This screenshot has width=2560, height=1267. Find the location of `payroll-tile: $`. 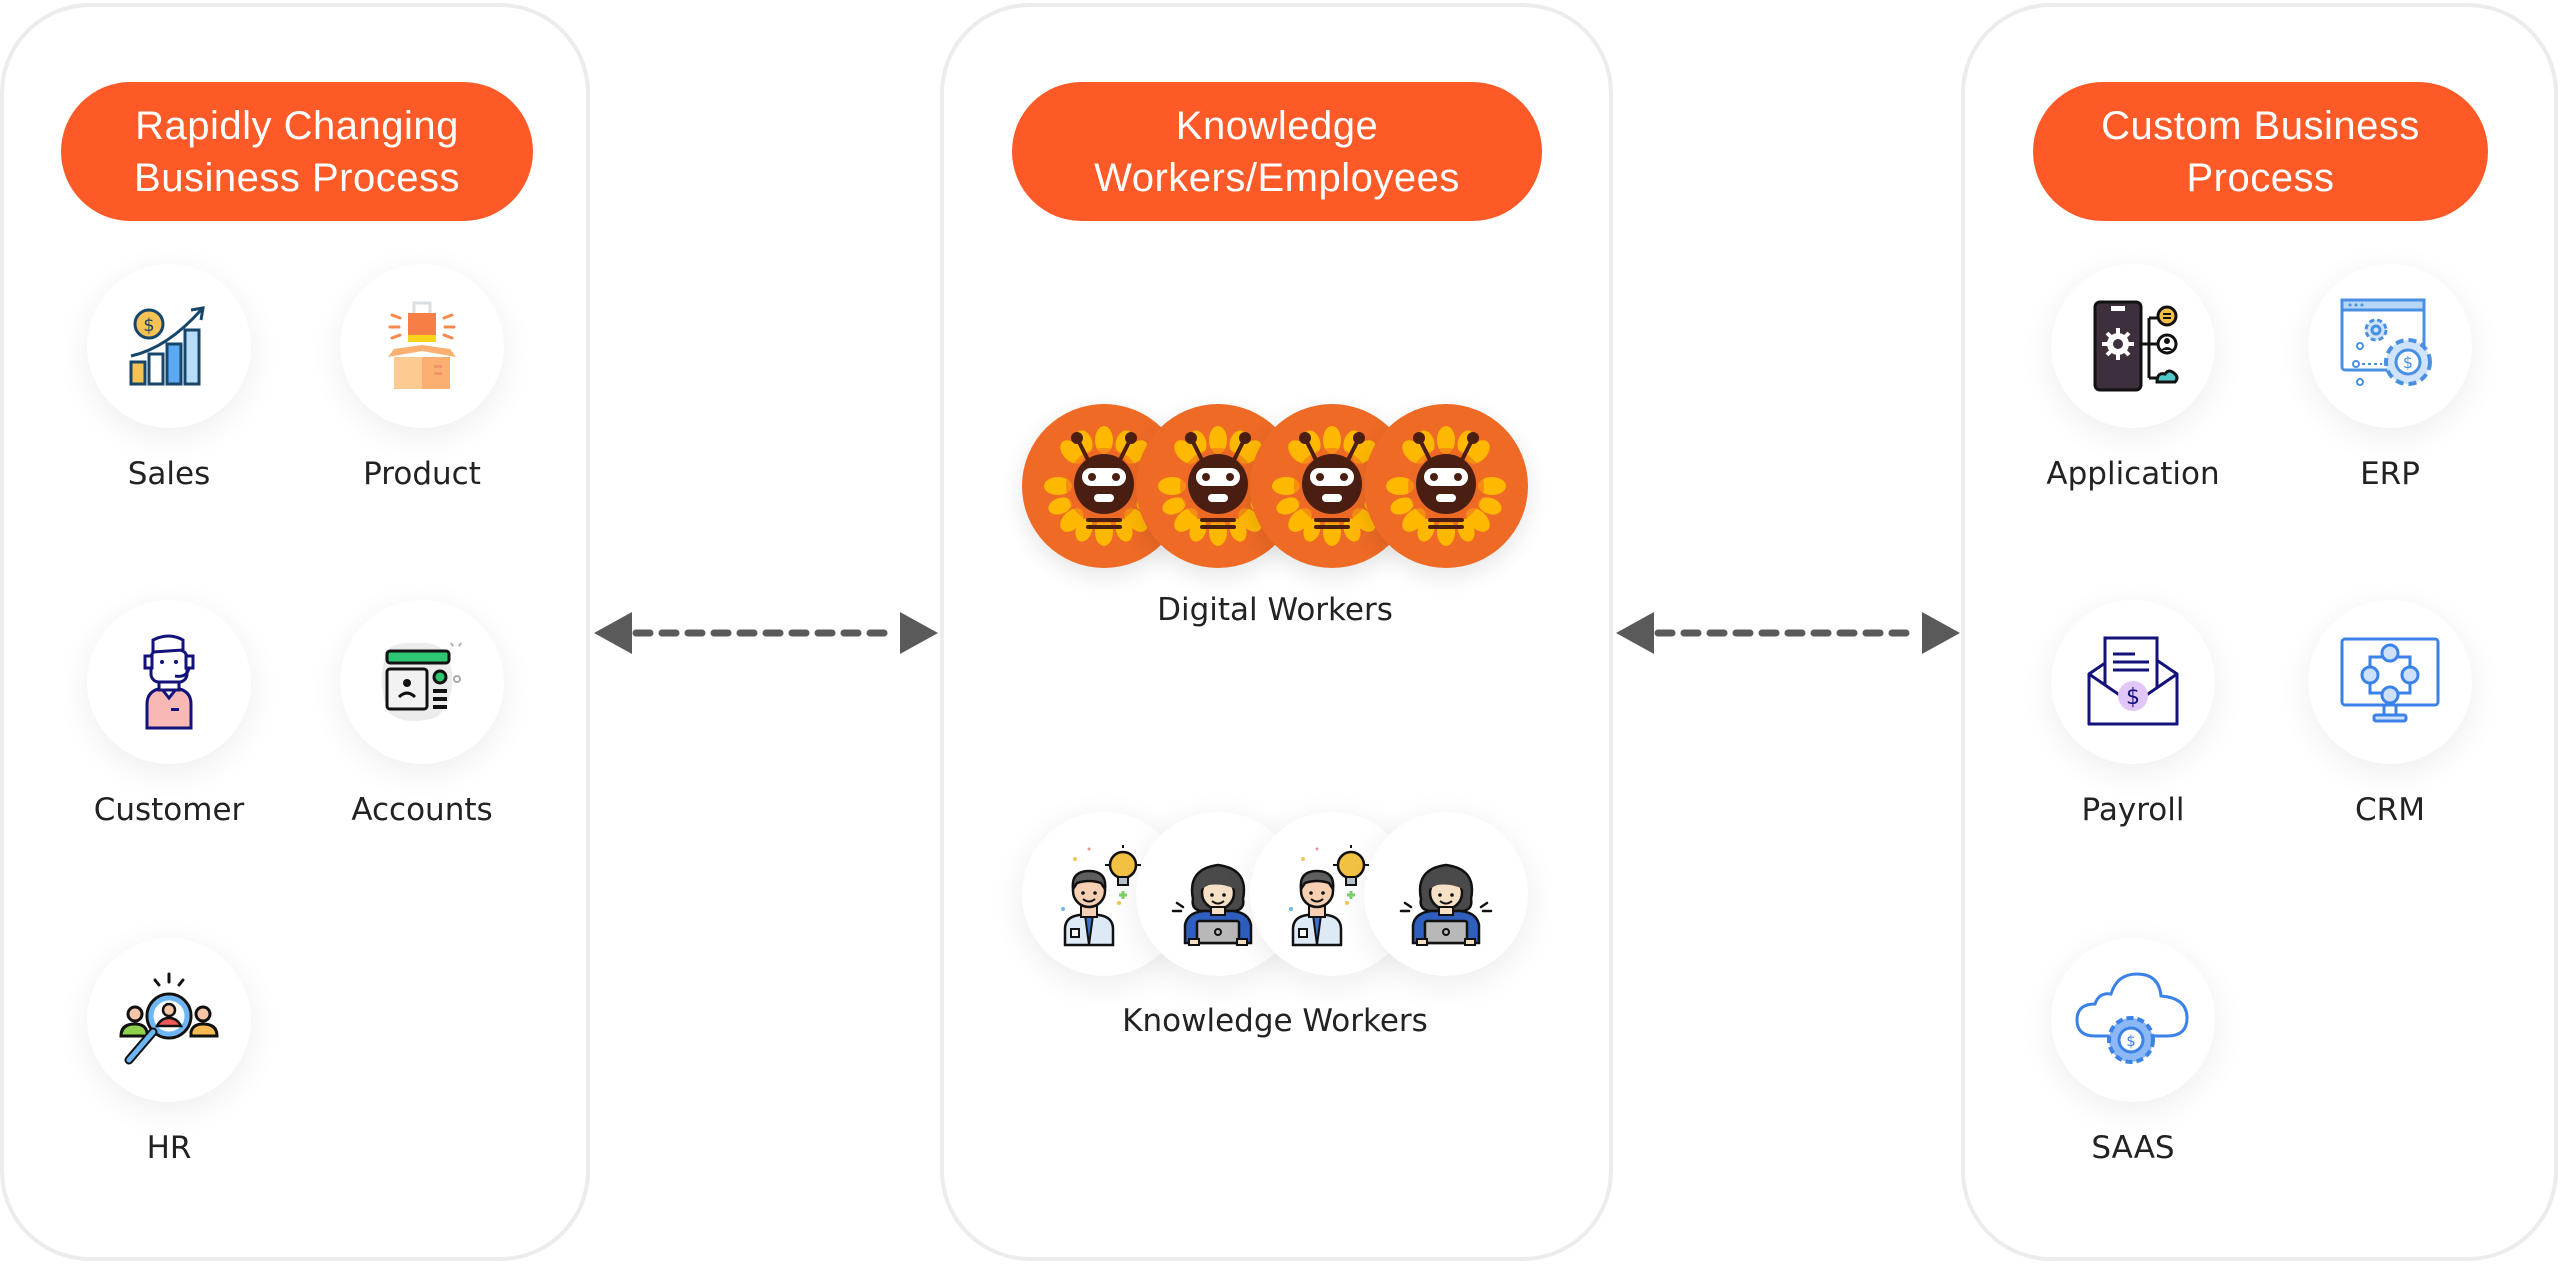

payroll-tile: $ is located at coordinates (2133, 682).